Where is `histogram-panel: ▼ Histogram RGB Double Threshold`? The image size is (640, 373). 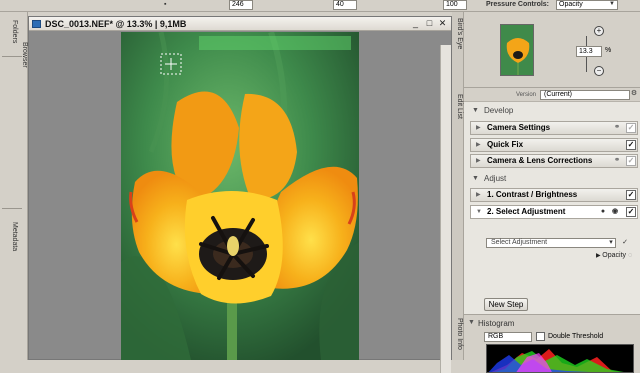 histogram-panel: ▼ Histogram RGB Double Threshold is located at coordinates (552, 343).